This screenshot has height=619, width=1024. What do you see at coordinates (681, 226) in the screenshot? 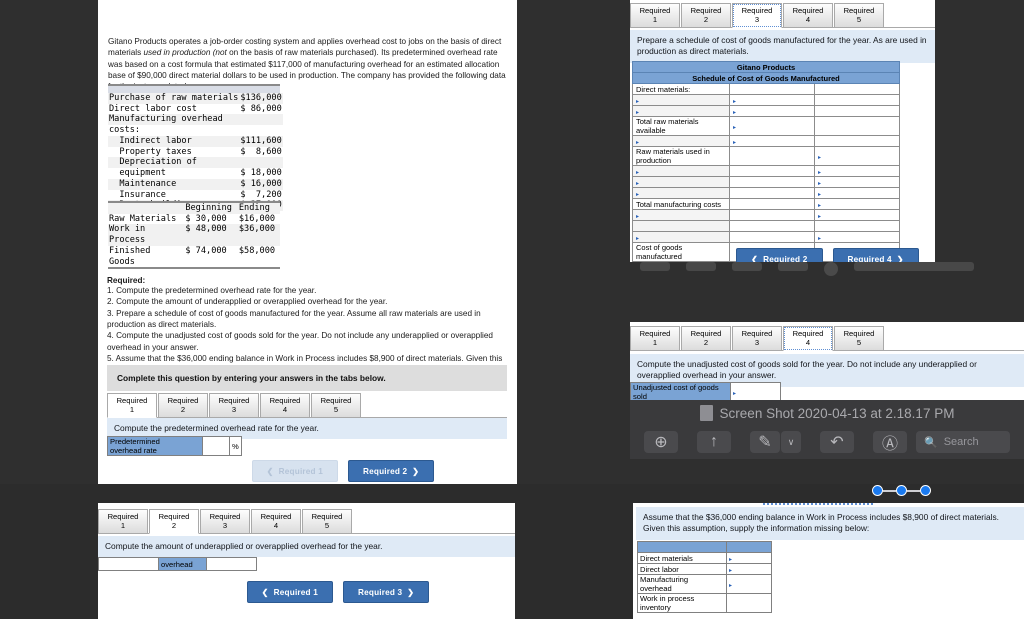
I see `row-label` at bounding box center [681, 226].